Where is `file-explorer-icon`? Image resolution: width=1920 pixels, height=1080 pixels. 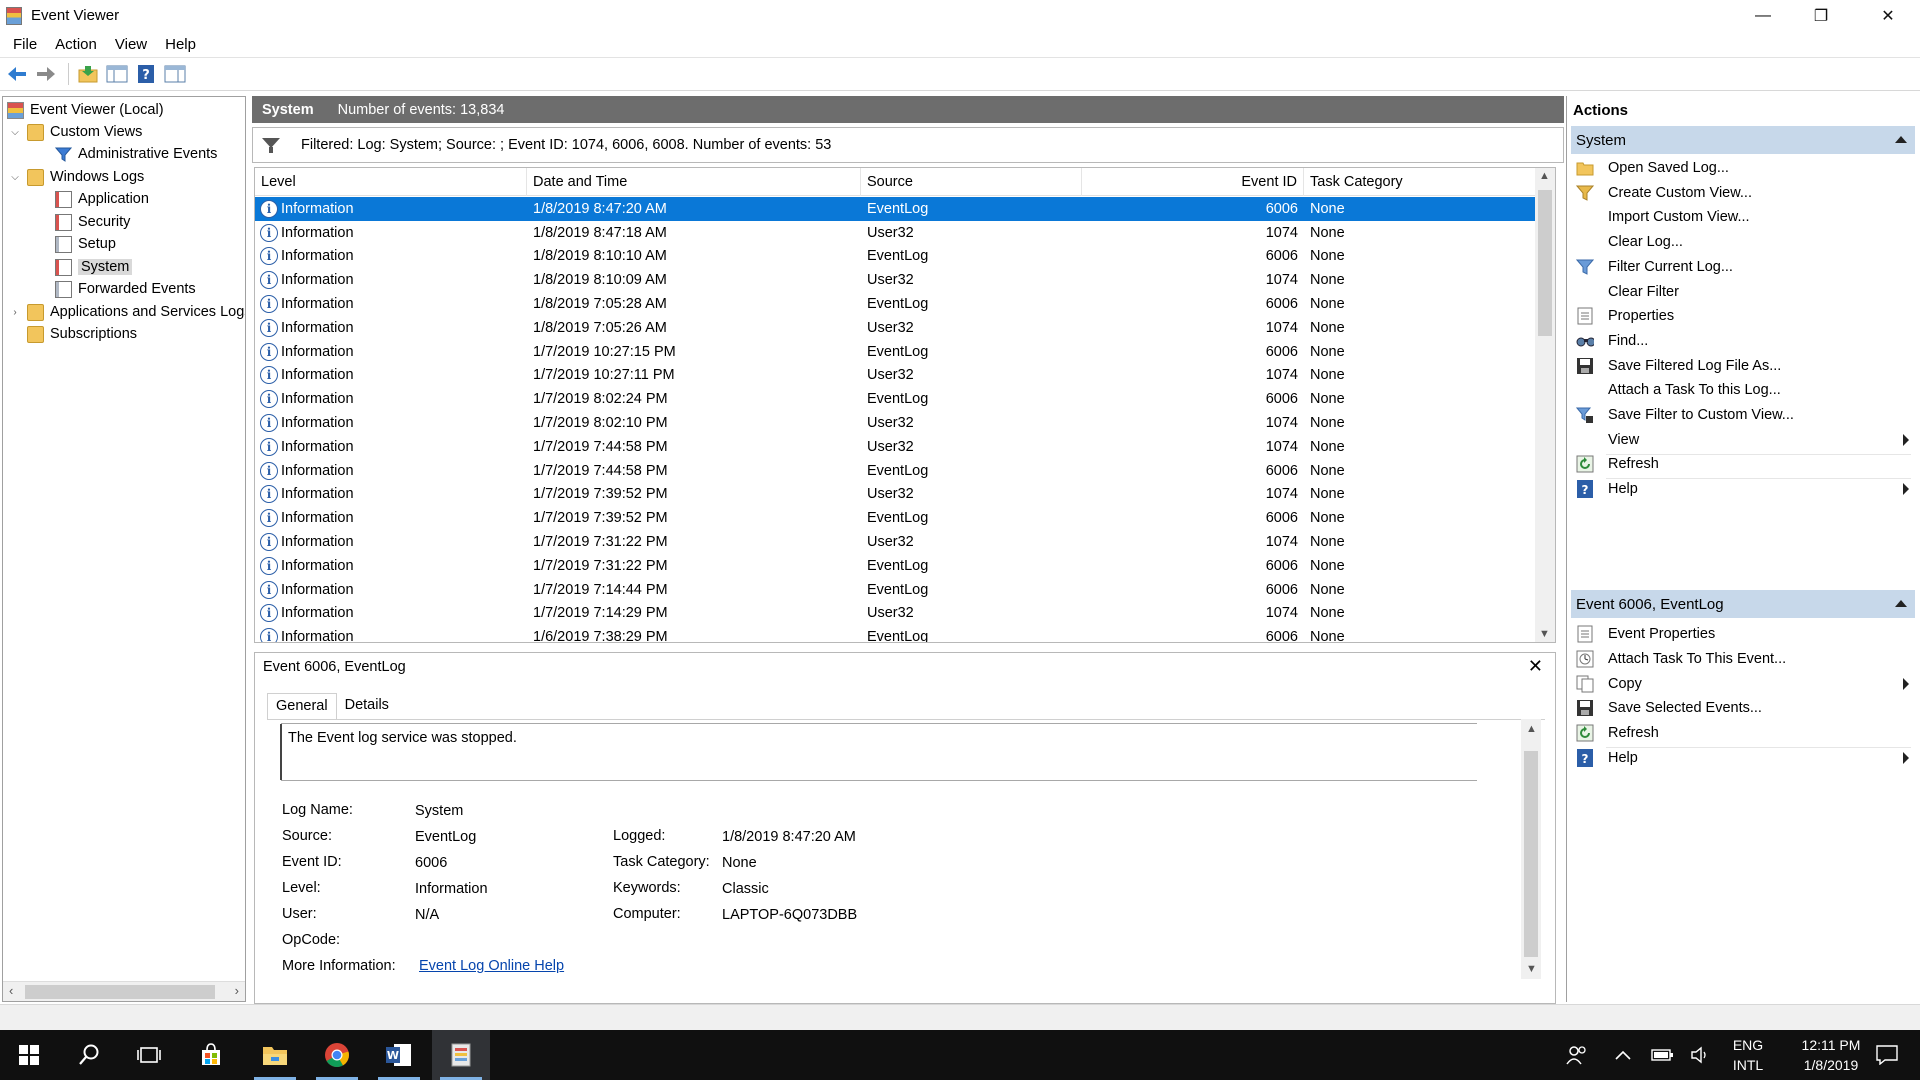 file-explorer-icon is located at coordinates (275, 1055).